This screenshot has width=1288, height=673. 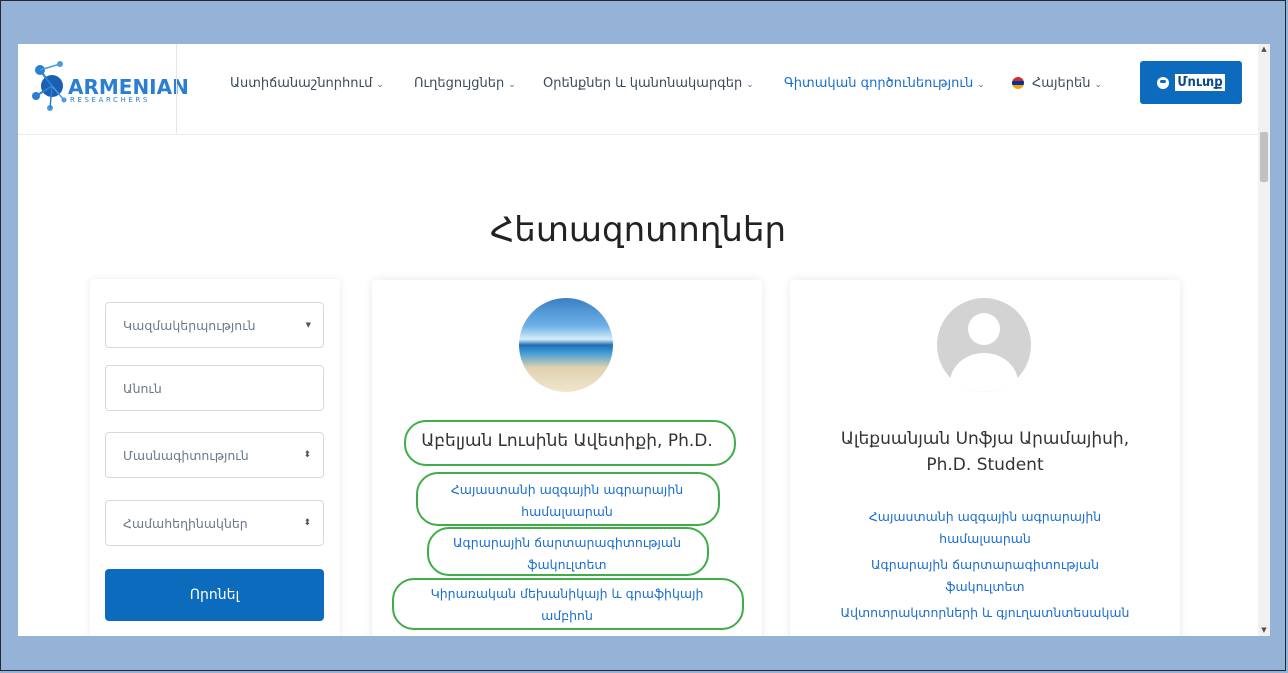 What do you see at coordinates (984, 329) in the screenshot?
I see `avatar-head` at bounding box center [984, 329].